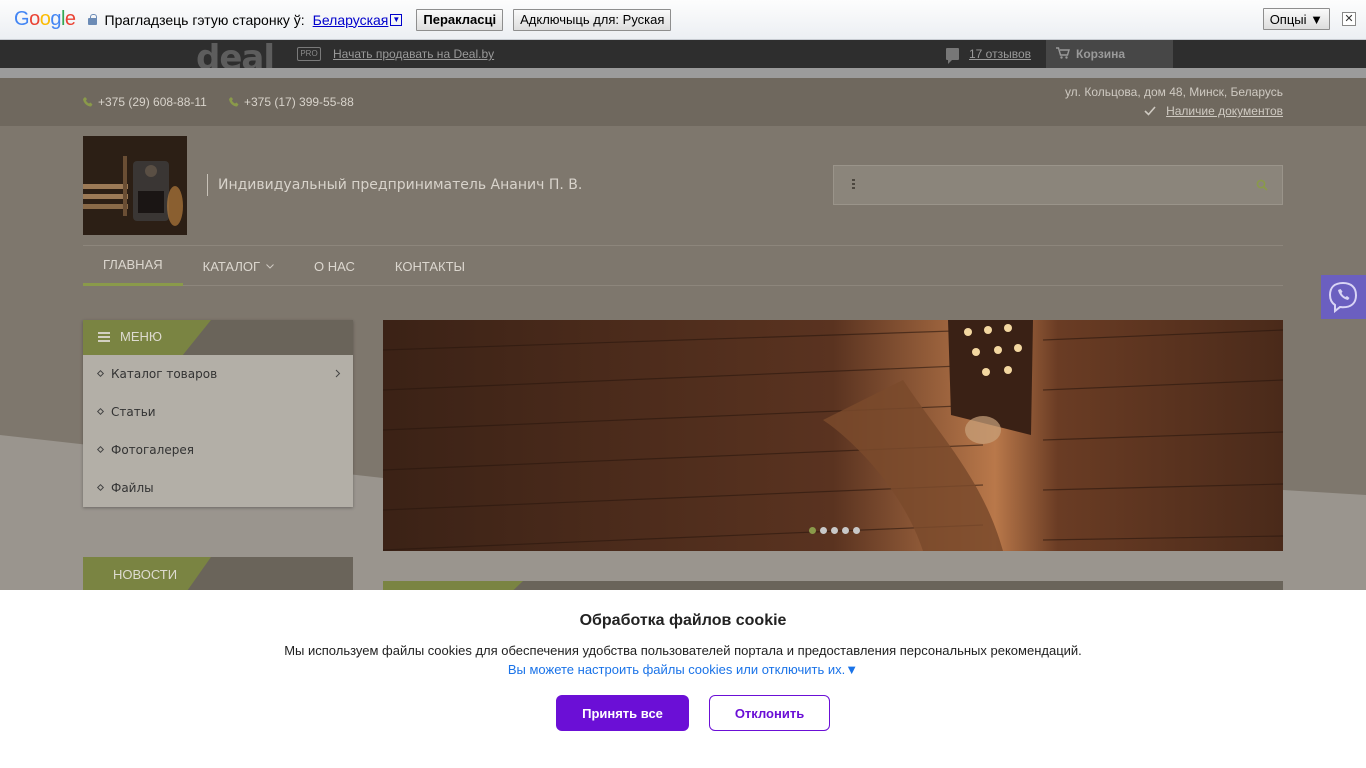 The image size is (1366, 768). I want to click on news-title: Новости, so click(145, 574).